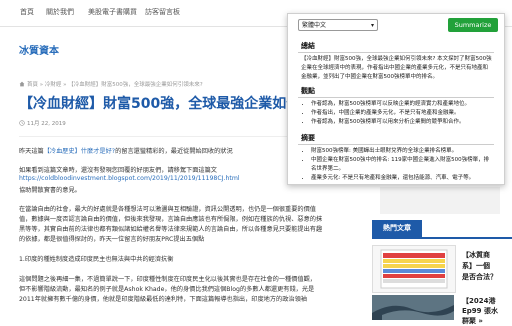 Image resolution: width=512 pixels, height=326 pixels. Describe the element at coordinates (50, 190) in the screenshot. I see `paragraph-line: 協助開散實書的意見。` at that location.